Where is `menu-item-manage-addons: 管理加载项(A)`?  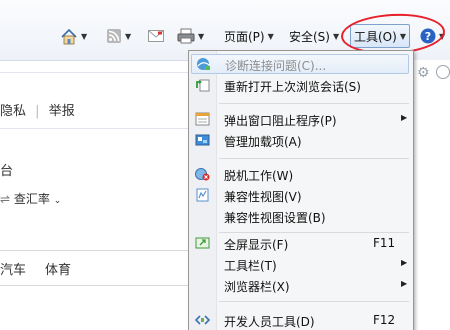
menu-item-manage-addons: 管理加载项(A) is located at coordinates (301, 140).